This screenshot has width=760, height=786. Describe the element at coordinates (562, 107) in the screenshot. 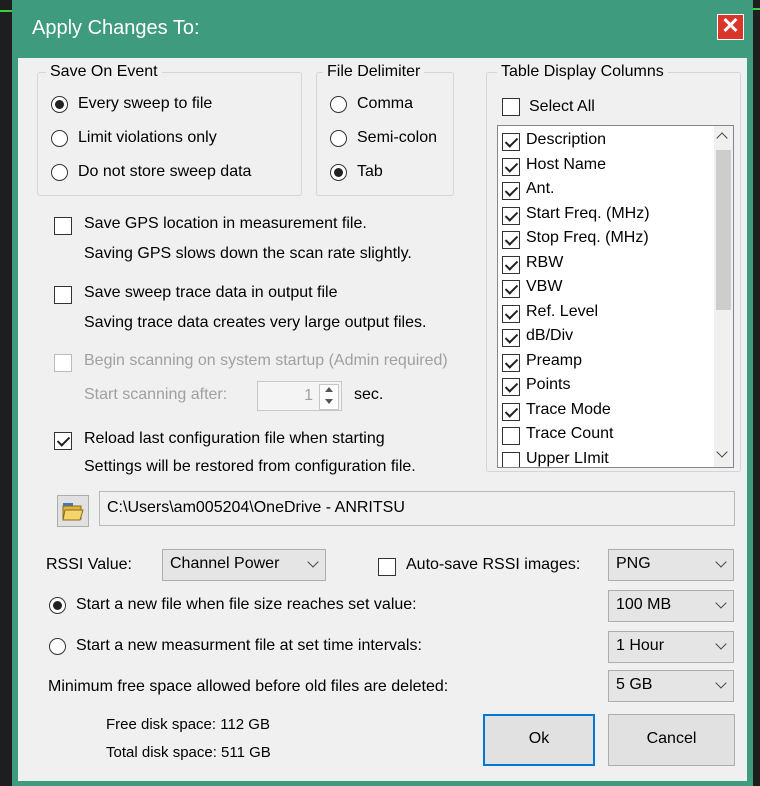

I see `select-all-label: Select All` at that location.